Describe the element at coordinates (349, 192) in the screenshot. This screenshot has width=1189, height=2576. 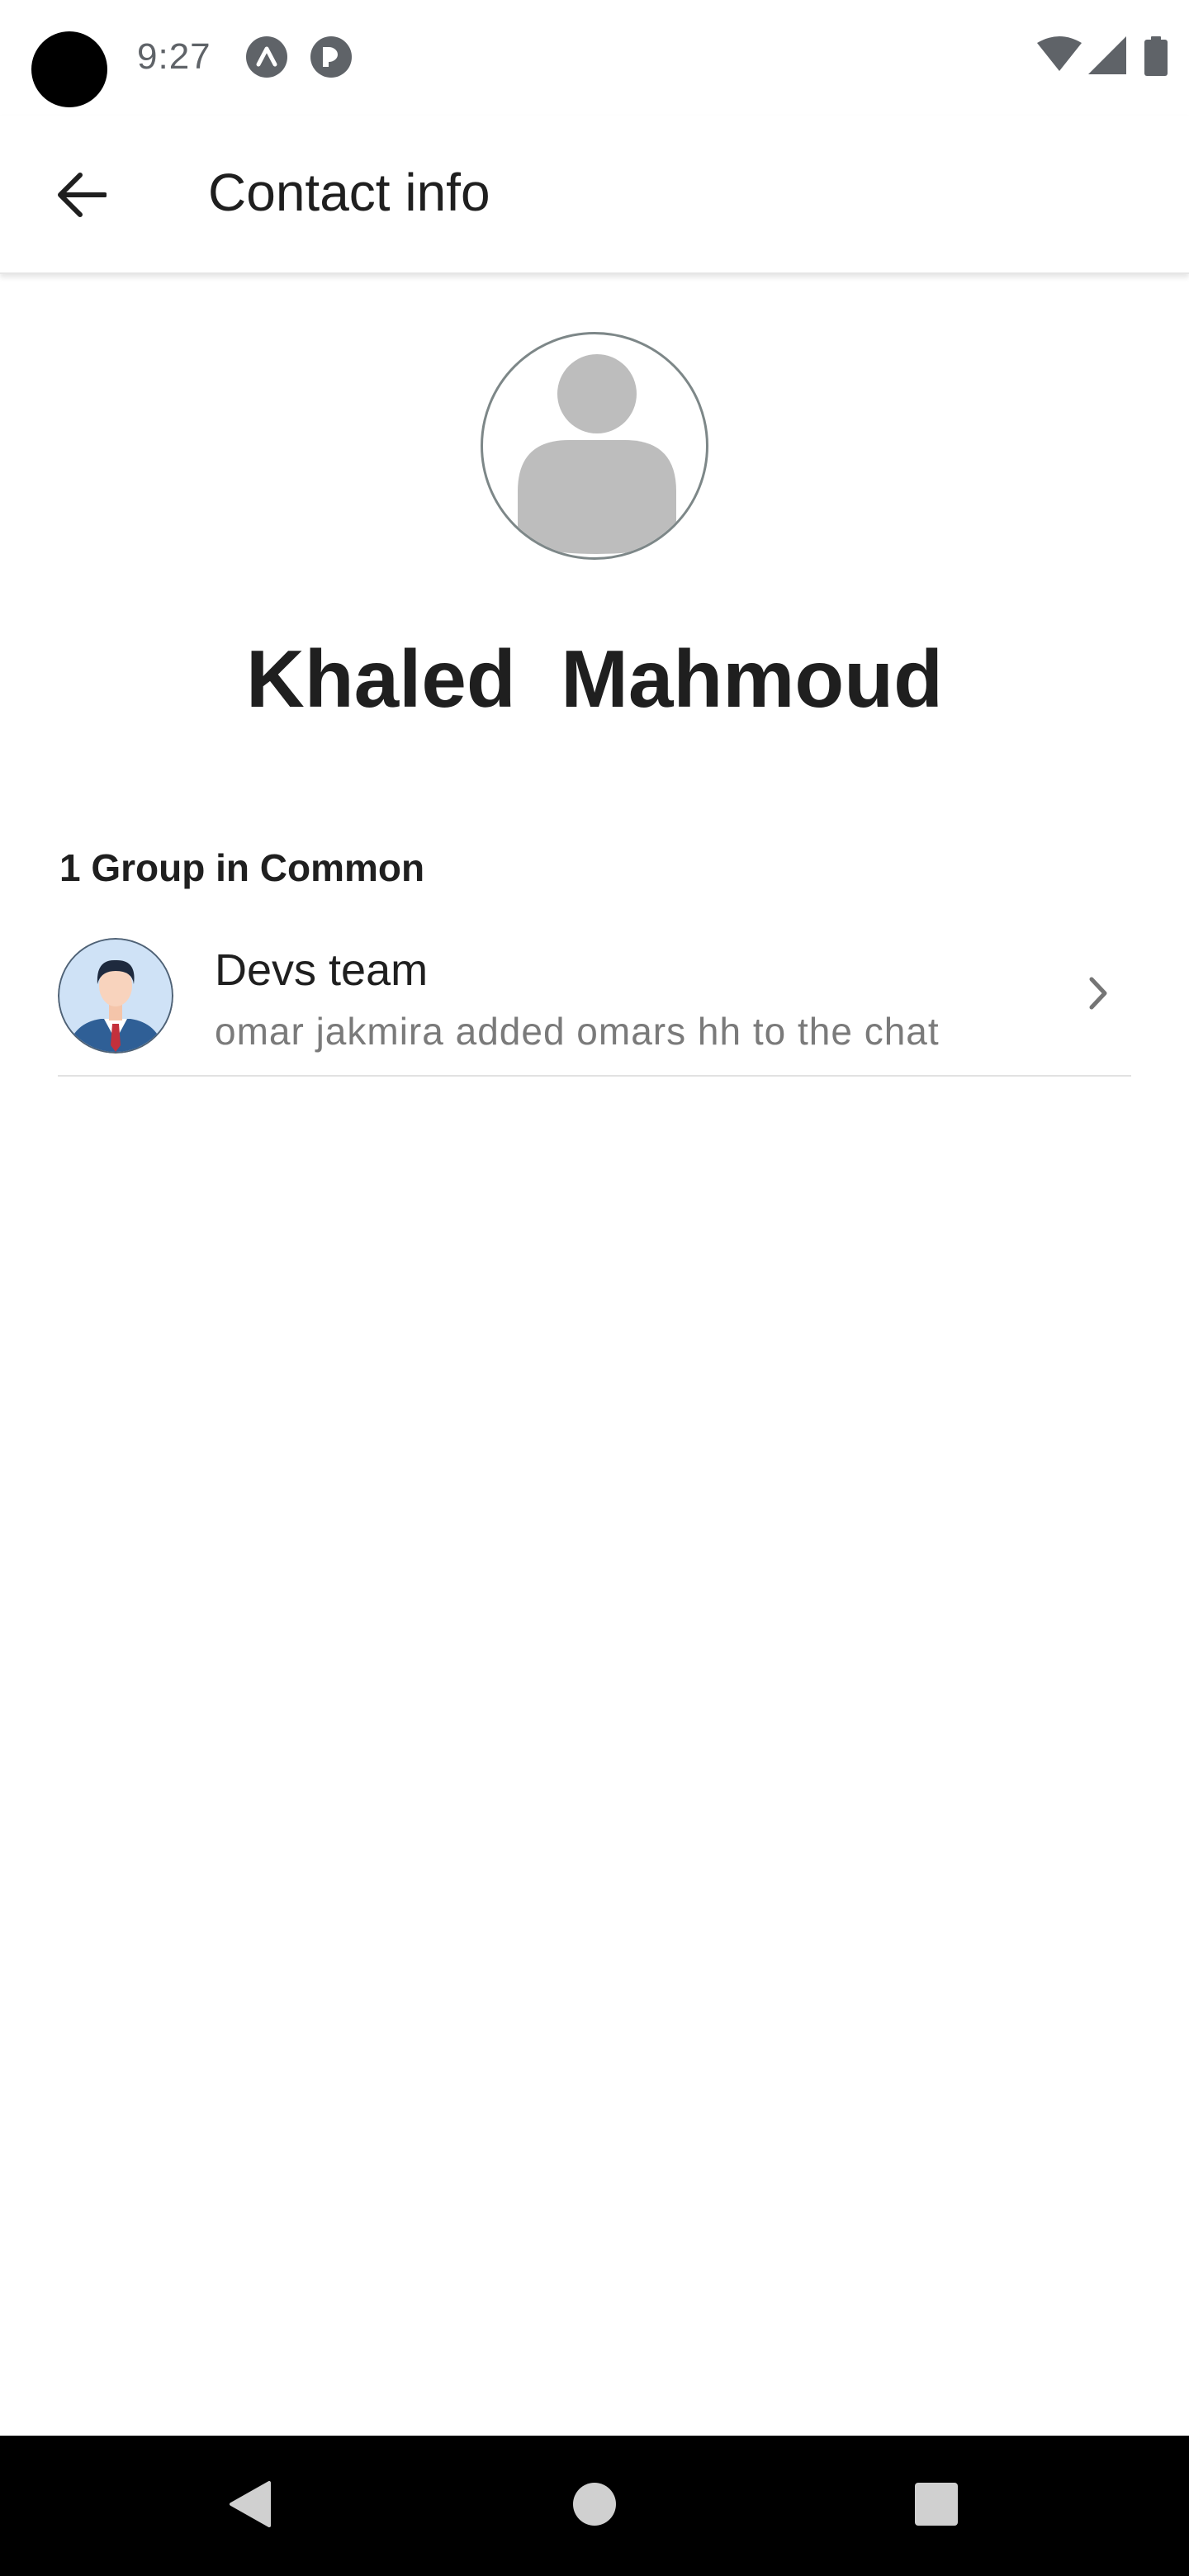
I see `page-title: Contact info` at that location.